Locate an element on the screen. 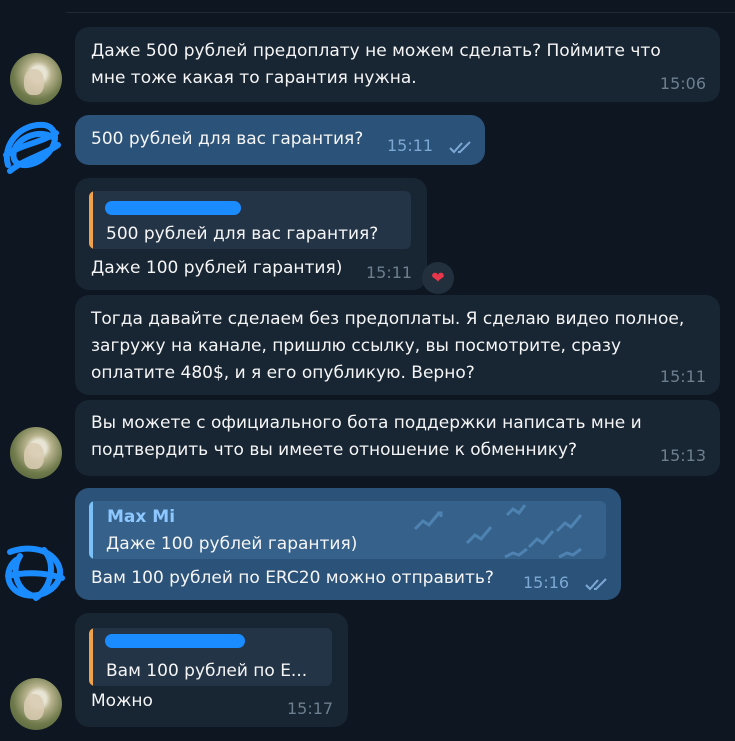 The image size is (735, 741). message-text: Можно is located at coordinates (122, 701).